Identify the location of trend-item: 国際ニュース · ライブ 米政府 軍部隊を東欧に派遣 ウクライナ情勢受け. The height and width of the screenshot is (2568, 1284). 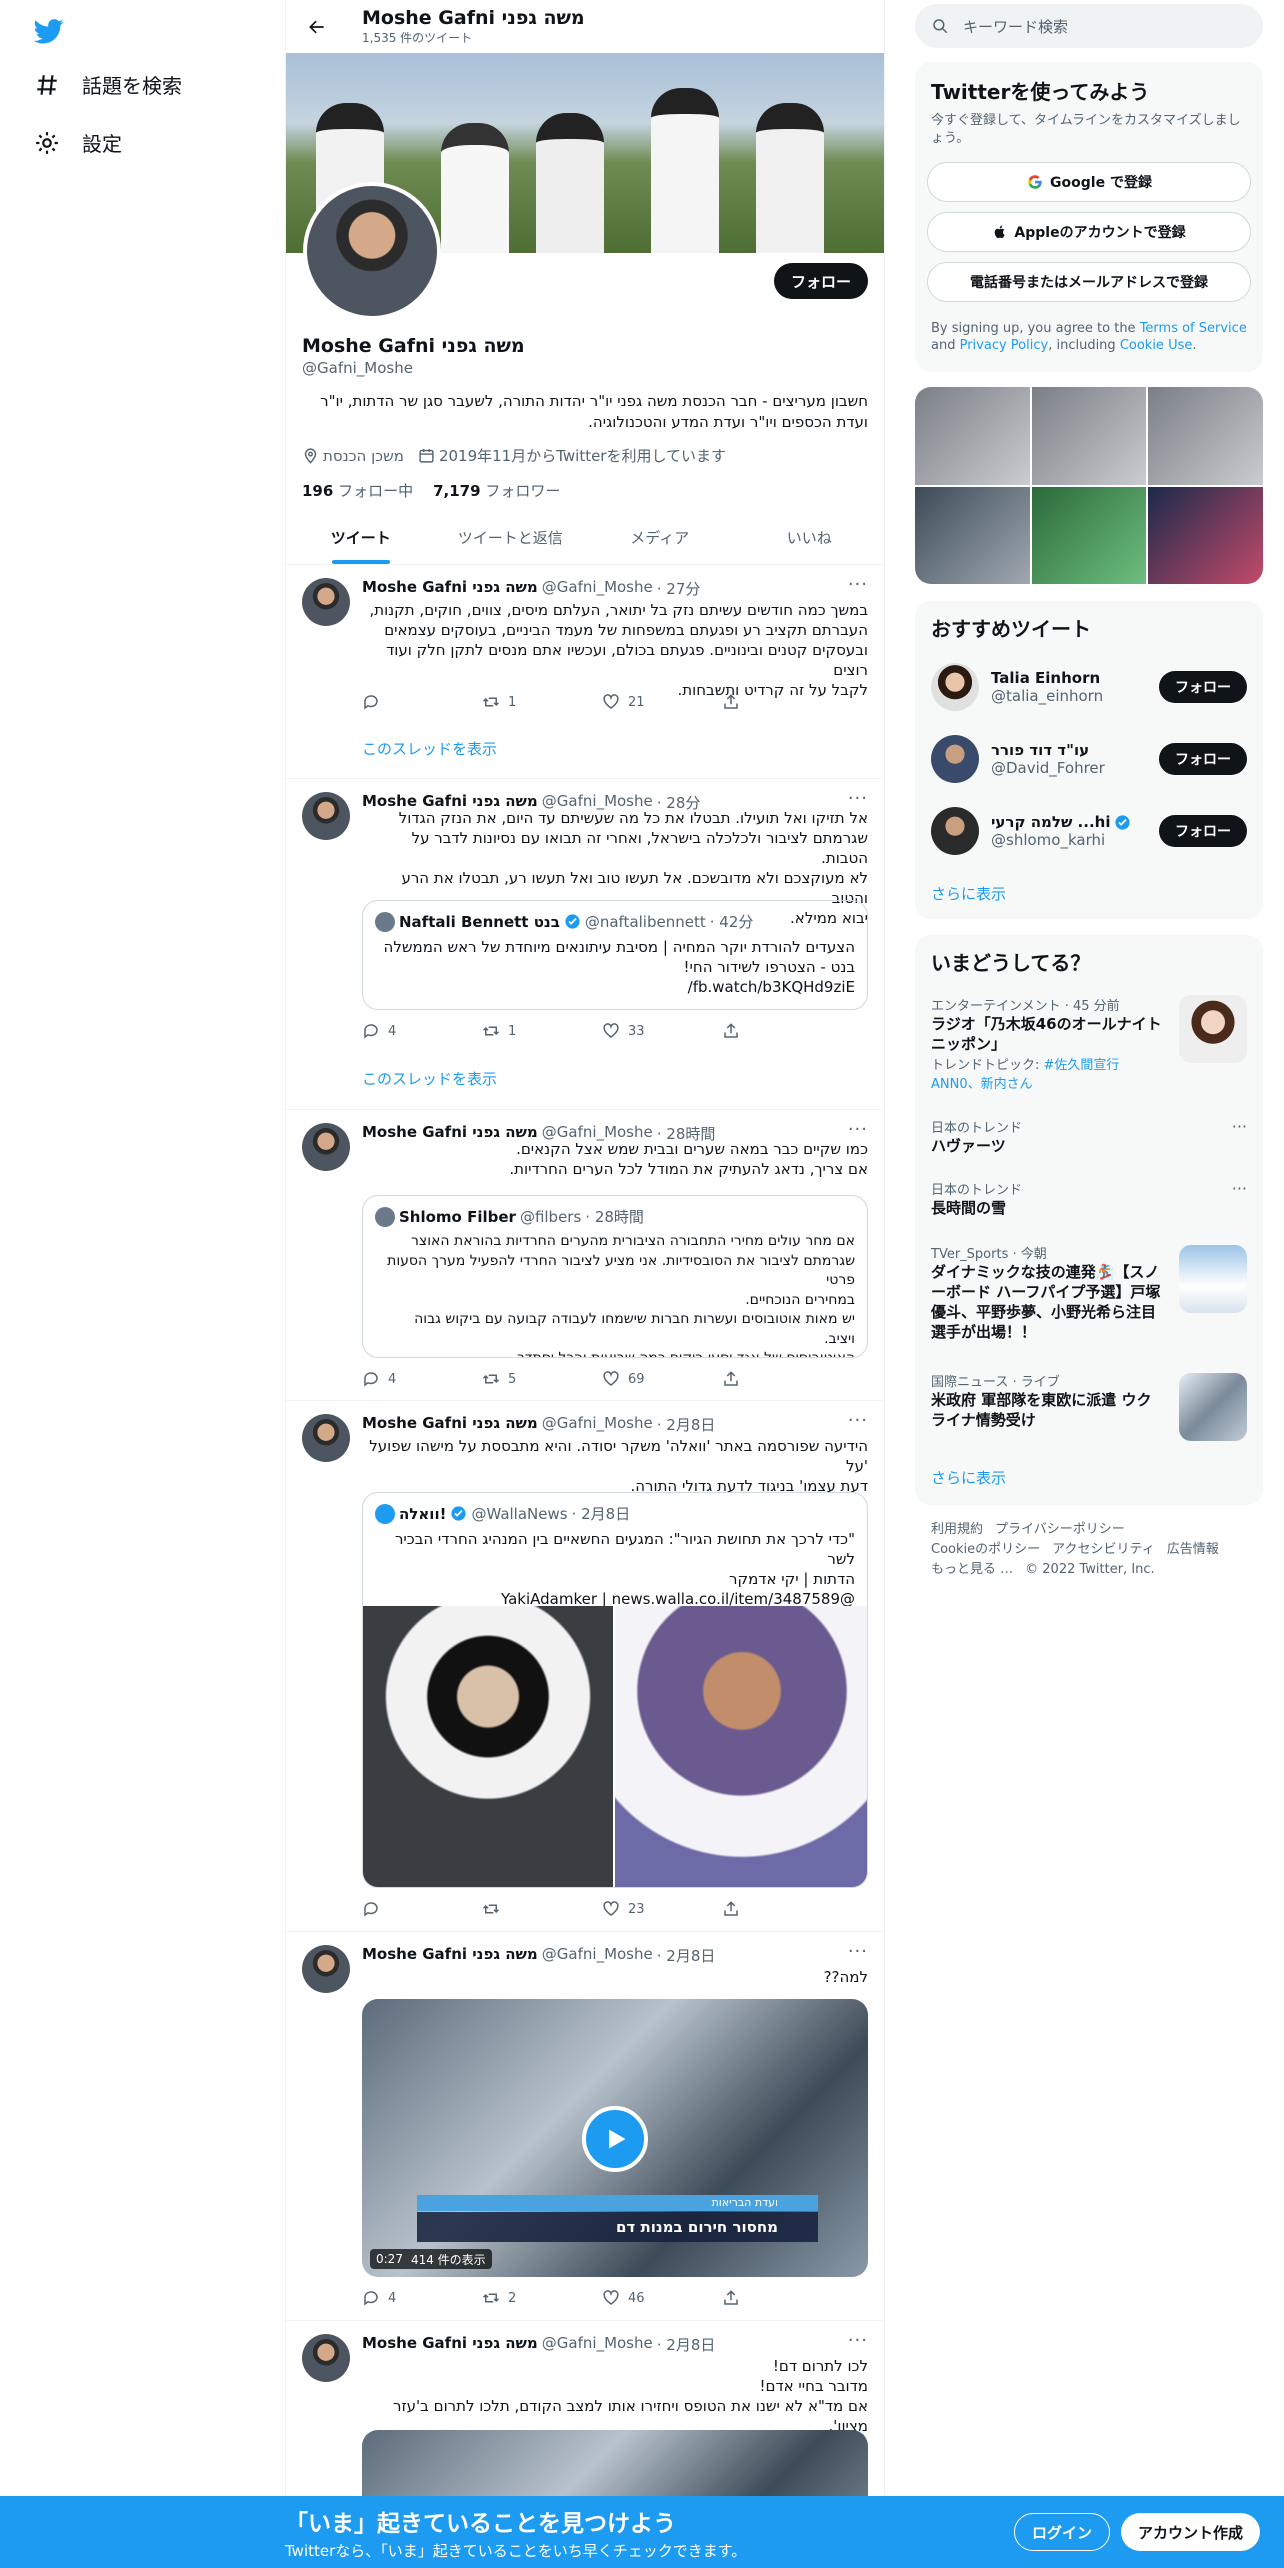
(1089, 1406).